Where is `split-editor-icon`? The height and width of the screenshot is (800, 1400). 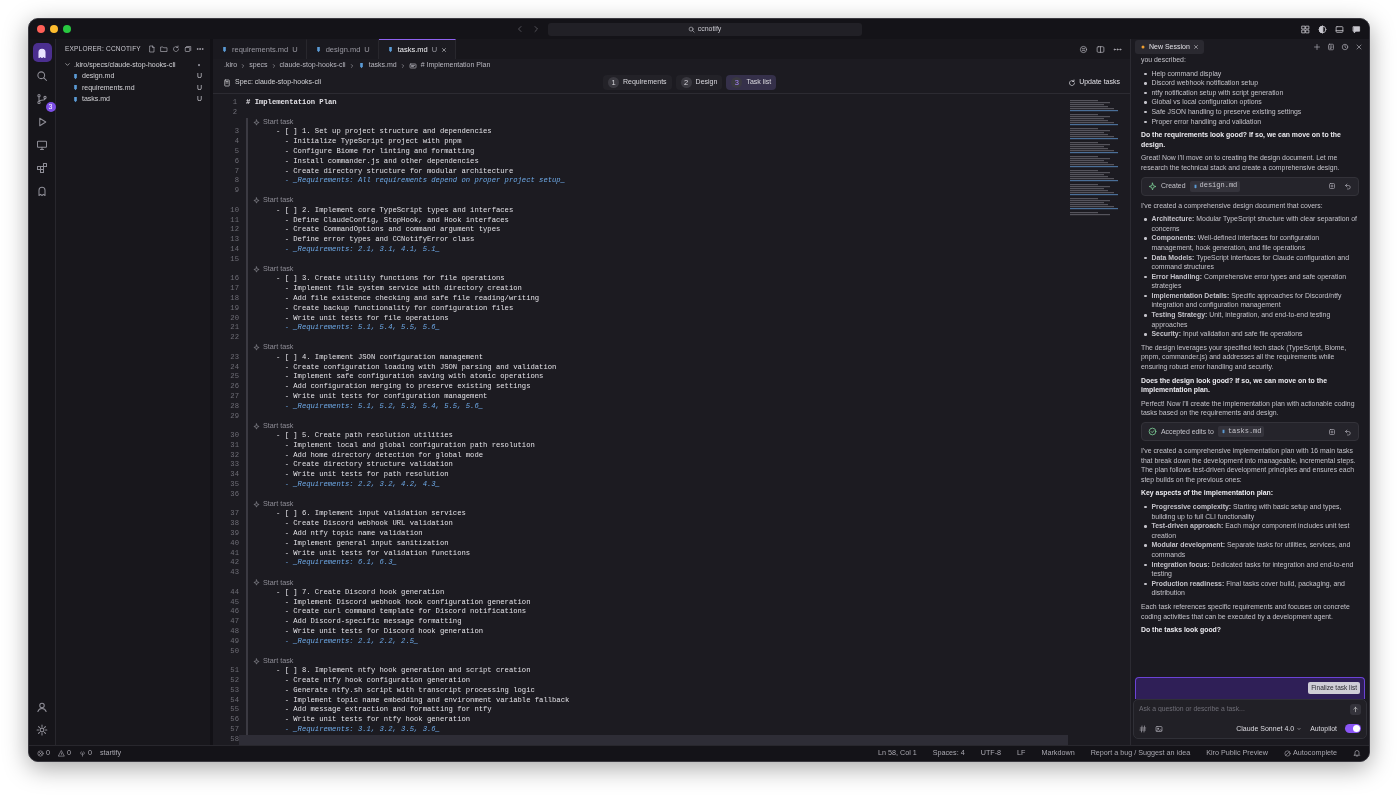
split-editor-icon is located at coordinates (1100, 49).